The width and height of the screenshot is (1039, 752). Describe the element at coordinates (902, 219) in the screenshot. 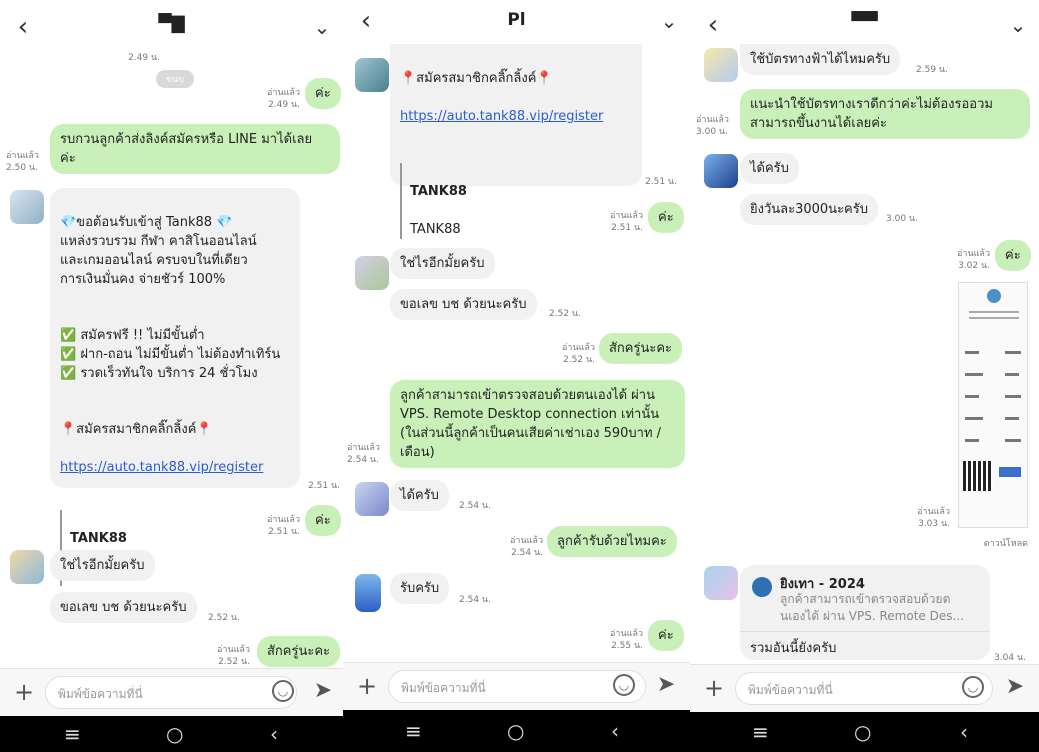

I see `timestamp: 3.00 น.` at that location.